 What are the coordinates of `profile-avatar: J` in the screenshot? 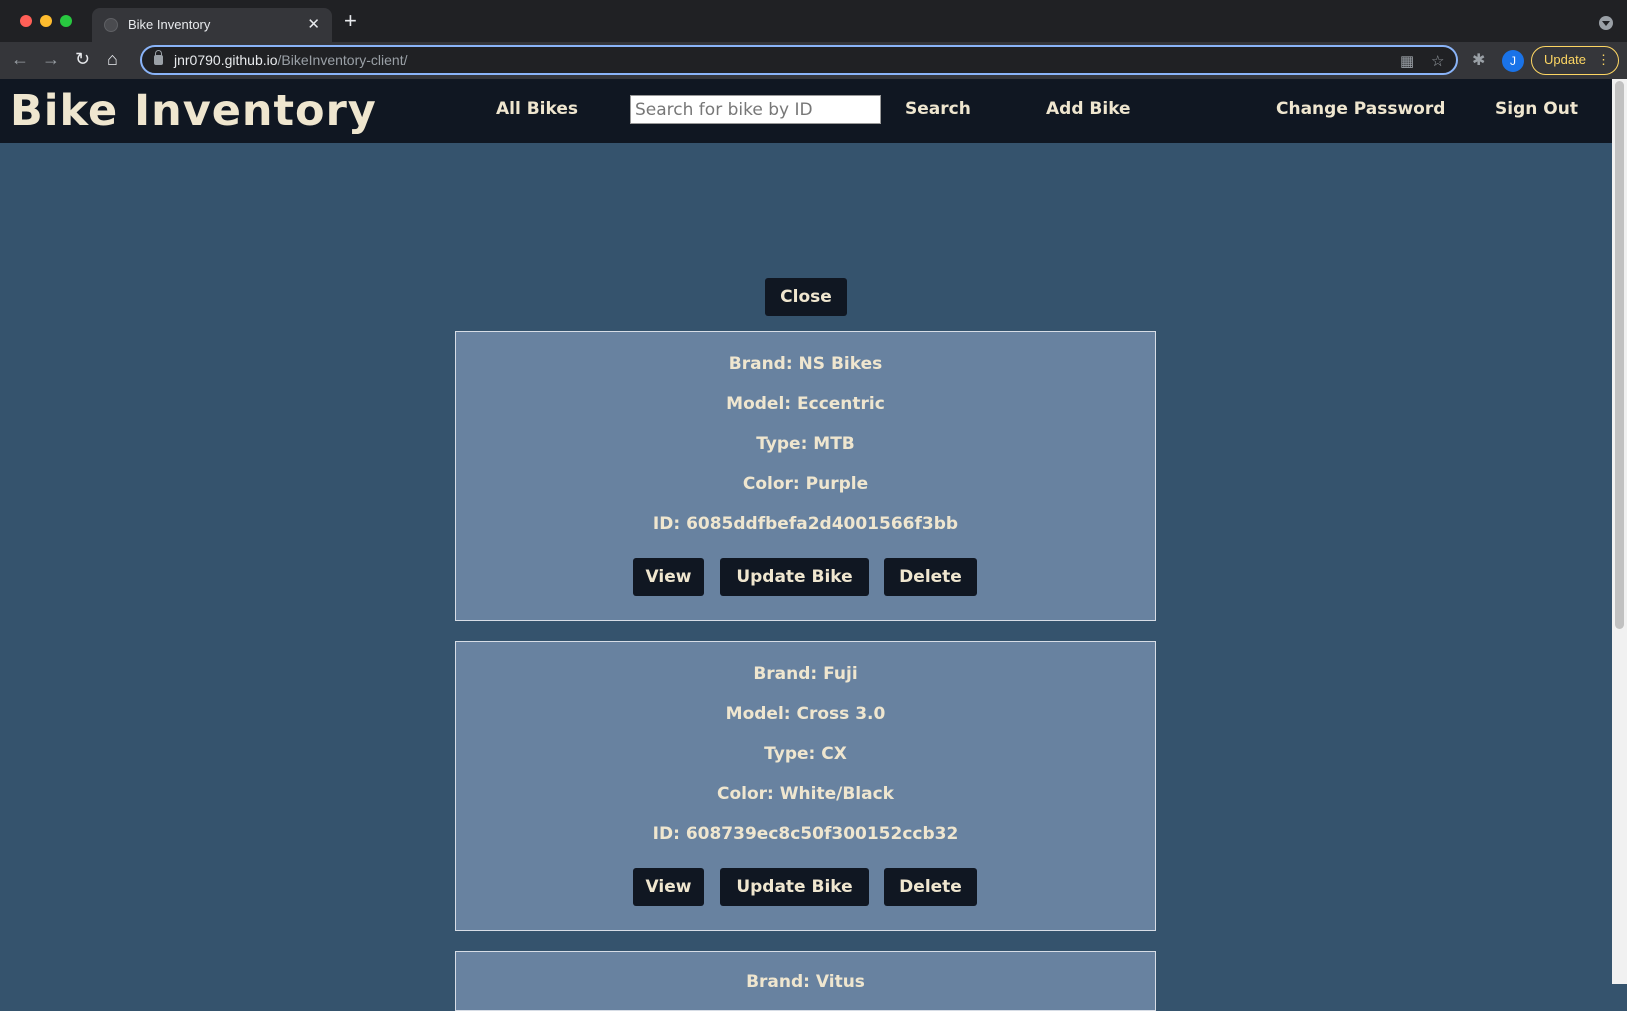 It's located at (1513, 61).